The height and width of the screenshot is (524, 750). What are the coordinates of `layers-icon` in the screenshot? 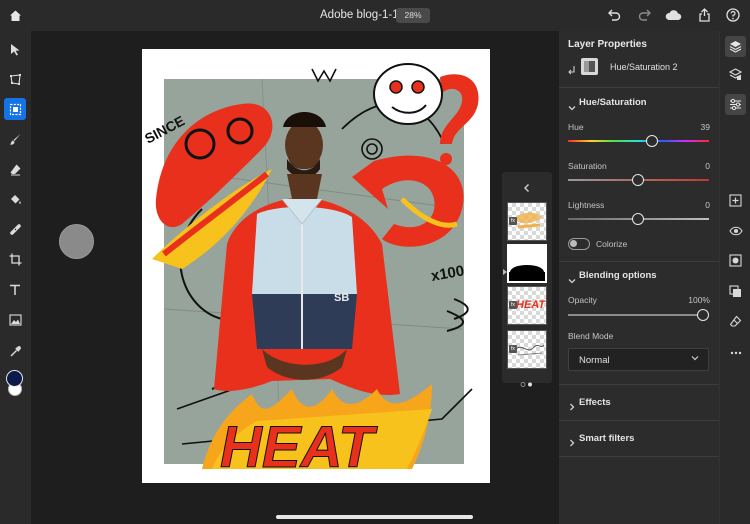 It's located at (735, 46).